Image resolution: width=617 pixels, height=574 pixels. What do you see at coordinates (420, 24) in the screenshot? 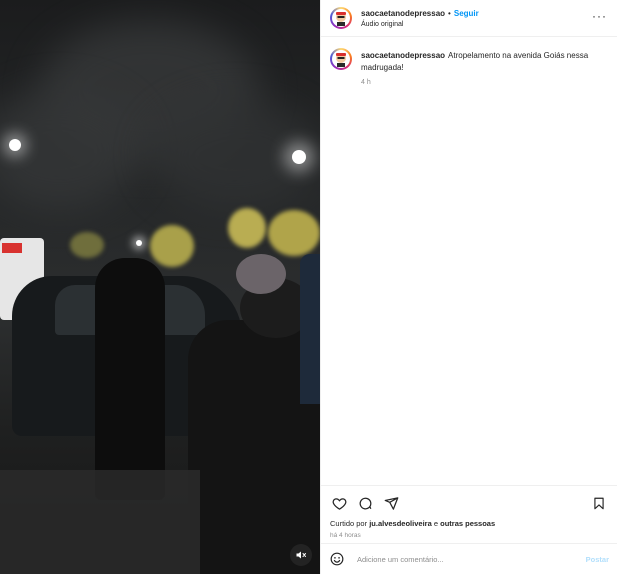
I see `audio-link: Áudio original` at bounding box center [420, 24].